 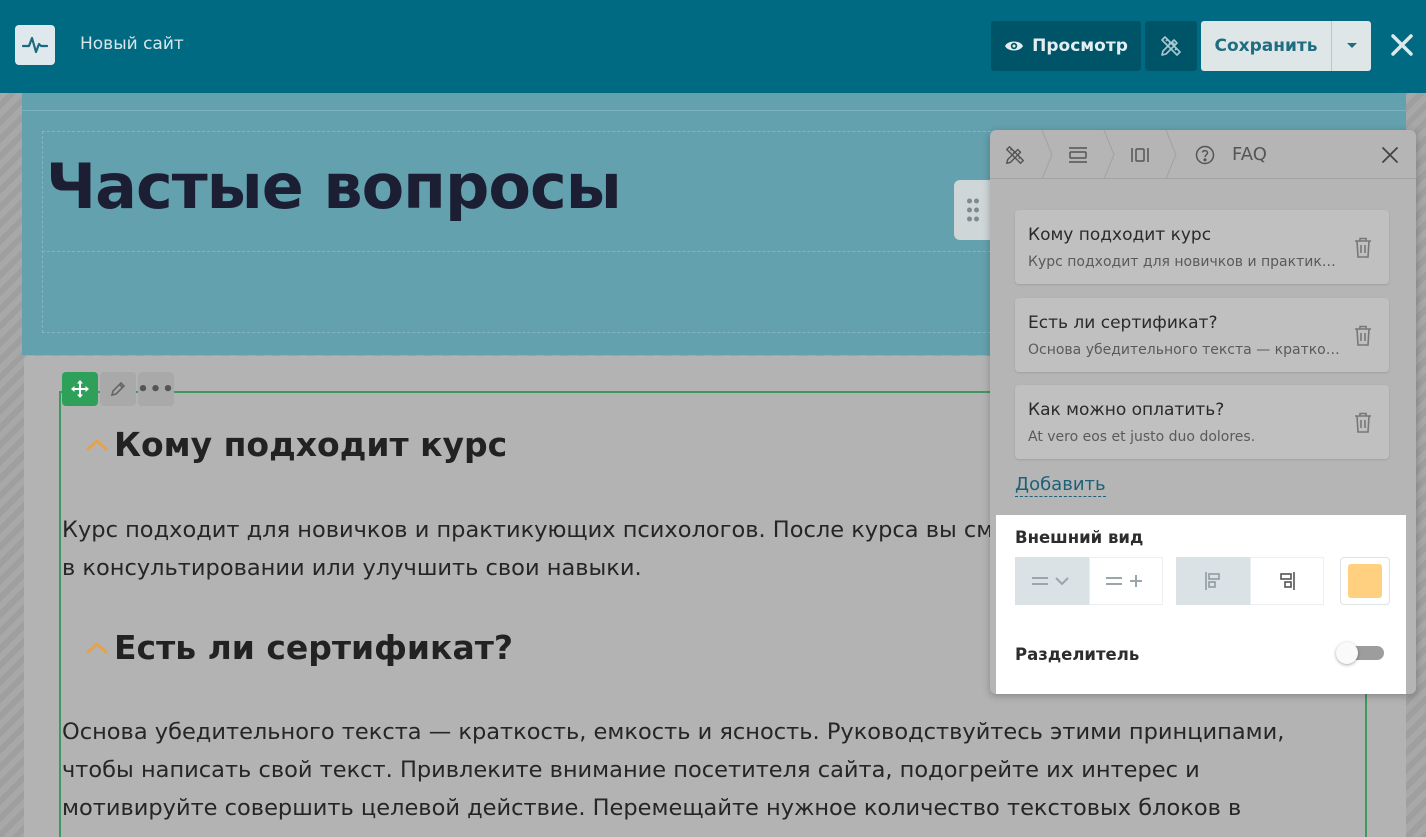 What do you see at coordinates (1079, 537) in the screenshot?
I see `appearance-title: Внешний вид` at bounding box center [1079, 537].